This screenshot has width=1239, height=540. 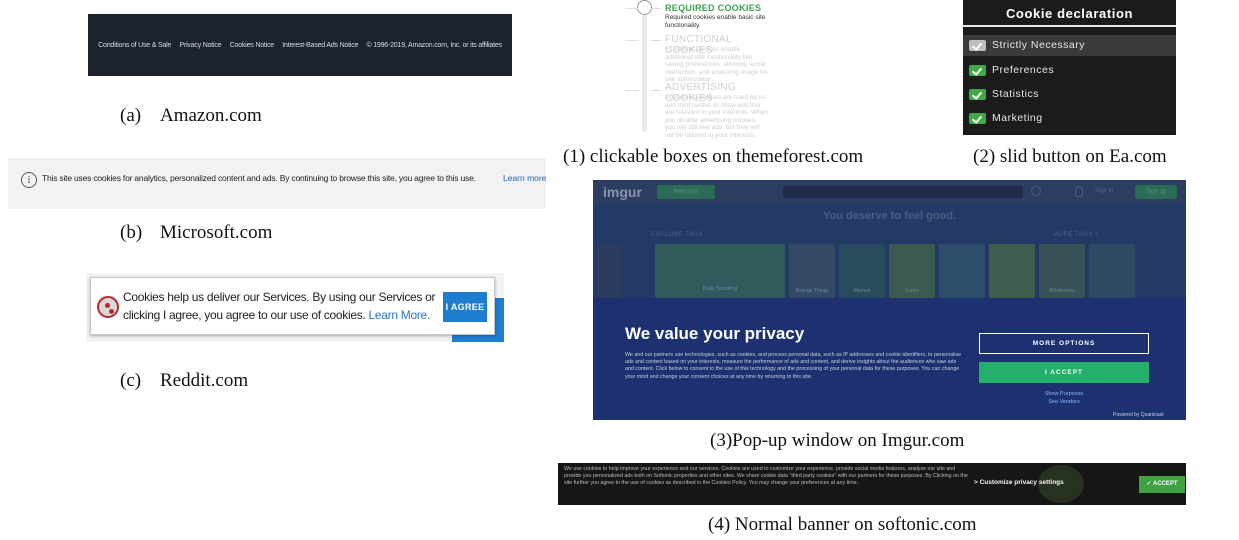 I want to click on caption-letter: (a), so click(x=131, y=115).